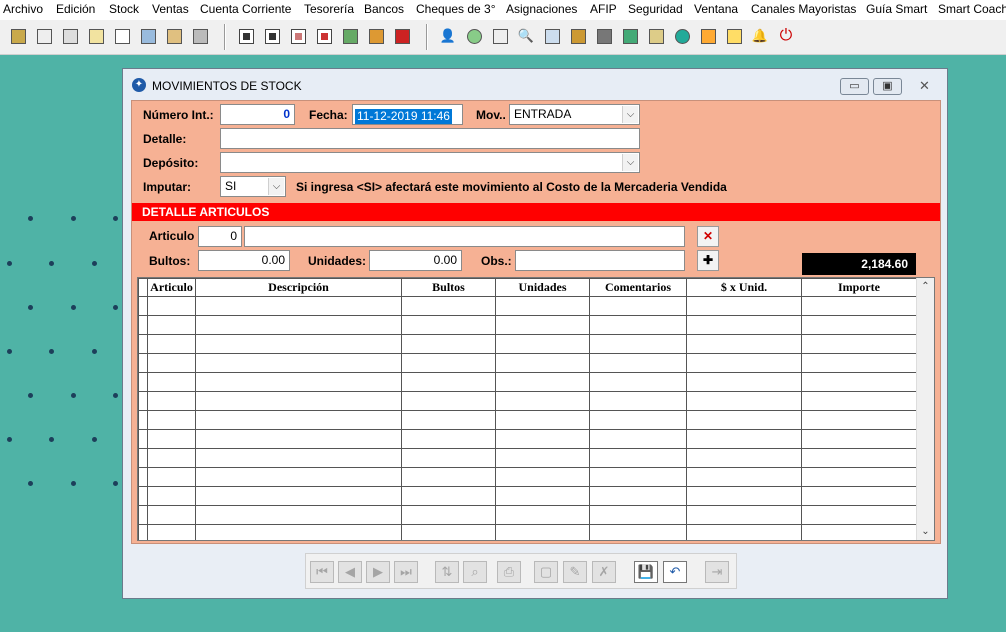 This screenshot has width=1006, height=632. I want to click on settings-doc-icon, so click(552, 36).